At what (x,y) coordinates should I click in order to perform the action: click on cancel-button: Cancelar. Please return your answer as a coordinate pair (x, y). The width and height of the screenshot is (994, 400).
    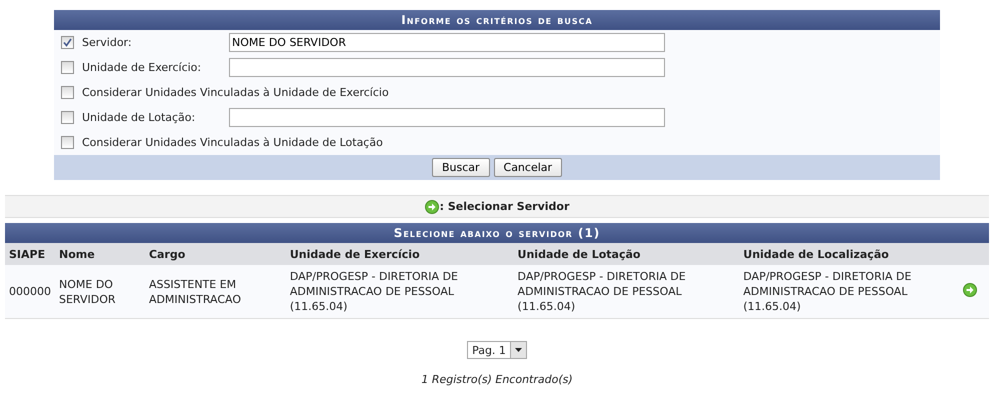
    Looking at the image, I should click on (528, 167).